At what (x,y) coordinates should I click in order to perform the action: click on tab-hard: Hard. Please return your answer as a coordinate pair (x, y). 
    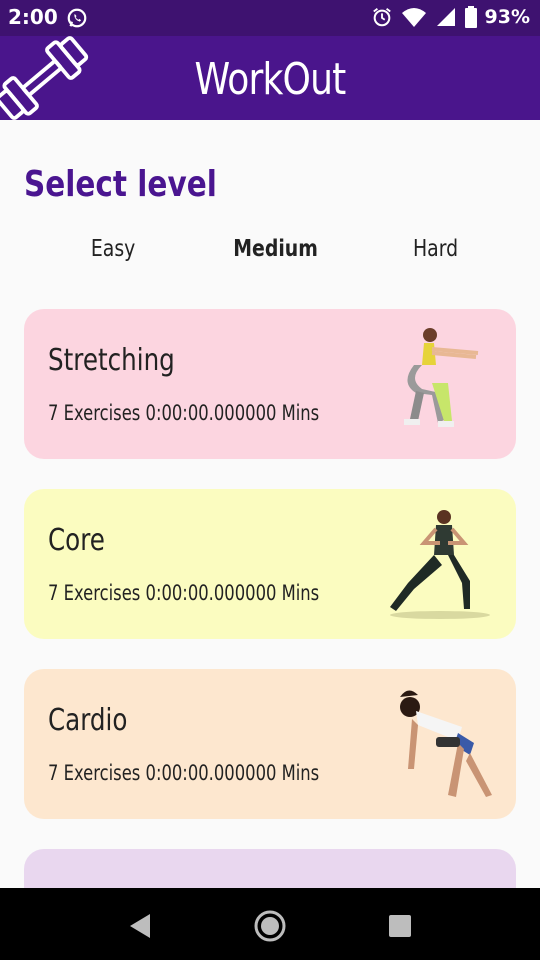
    Looking at the image, I should click on (435, 249).